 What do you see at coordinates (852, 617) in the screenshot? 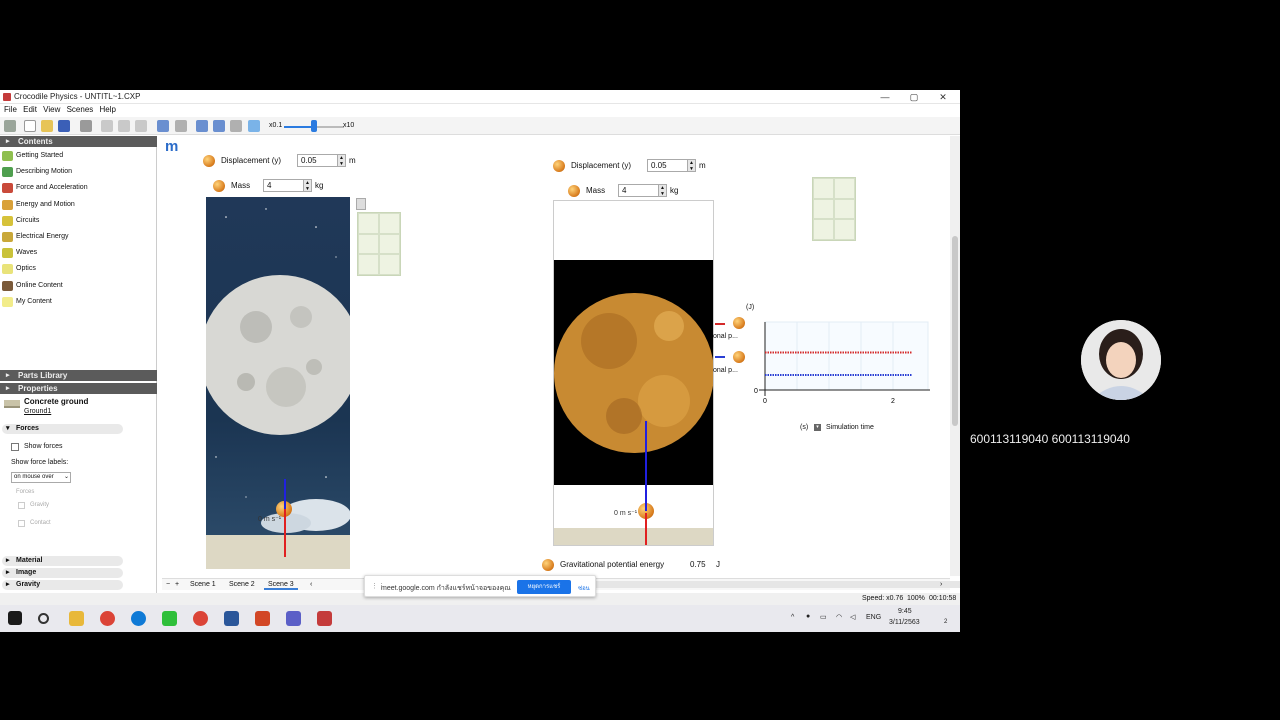
I see `volume-icon: ◁` at bounding box center [852, 617].